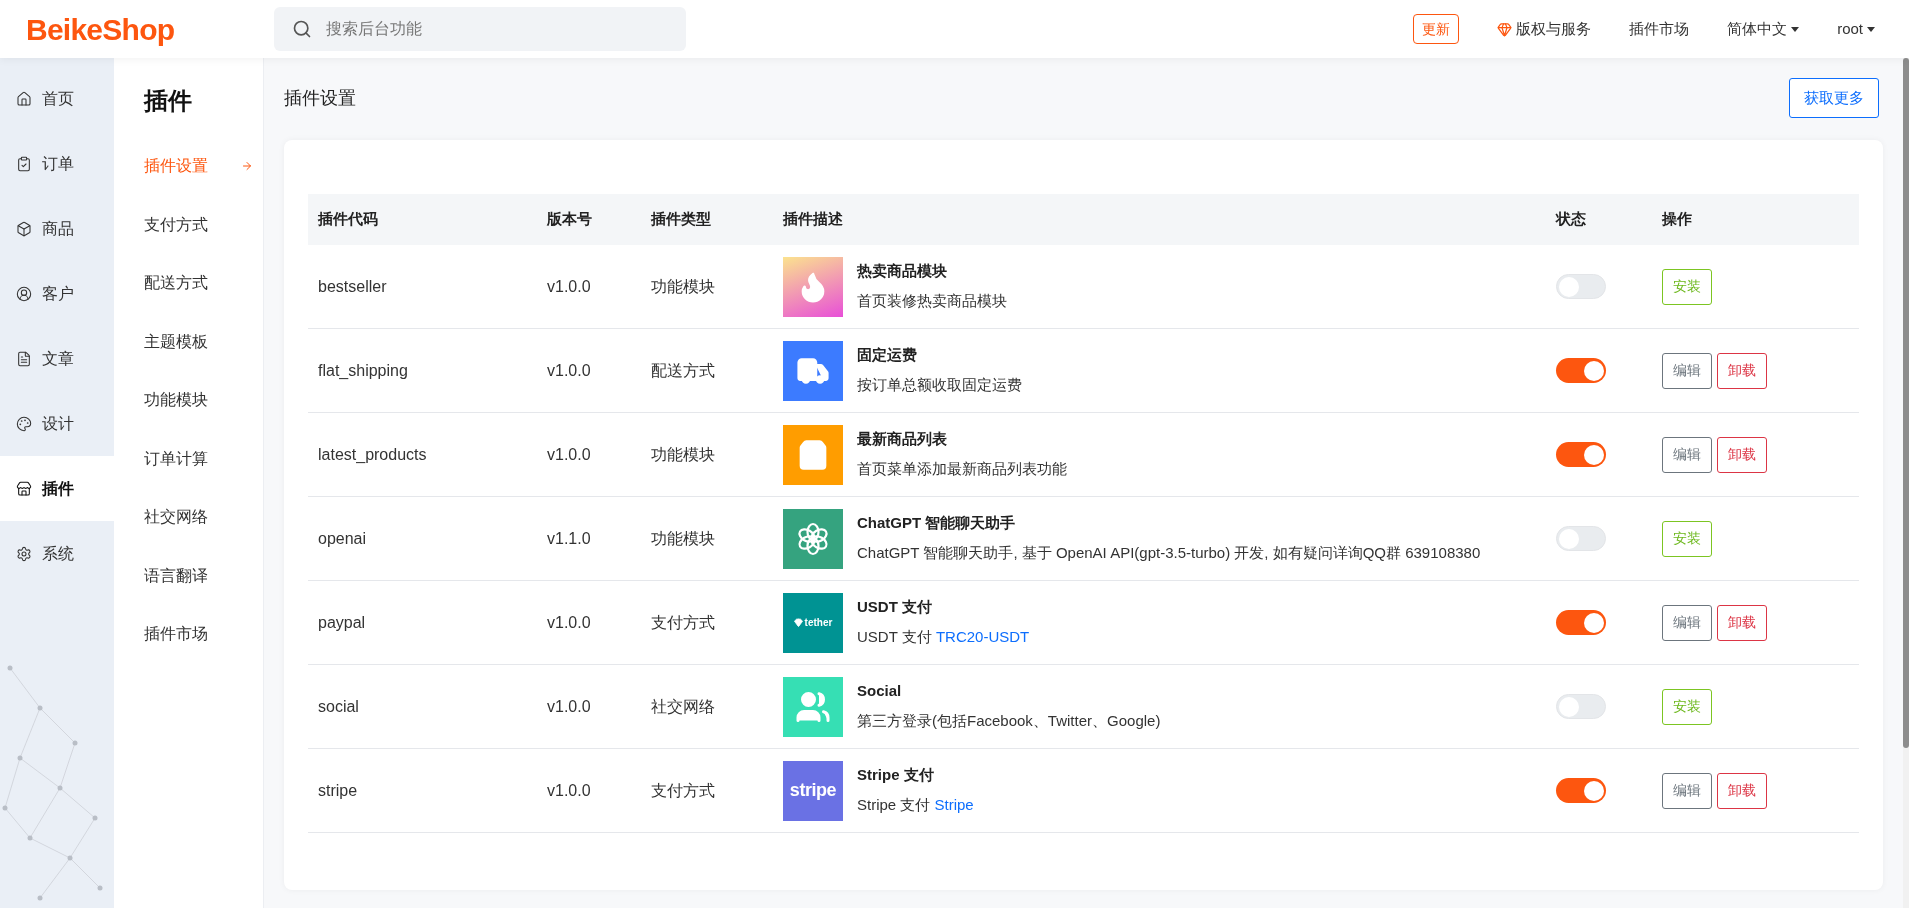 This screenshot has height=908, width=1909. Describe the element at coordinates (57, 228) in the screenshot. I see `sidebar-item: 商品` at that location.